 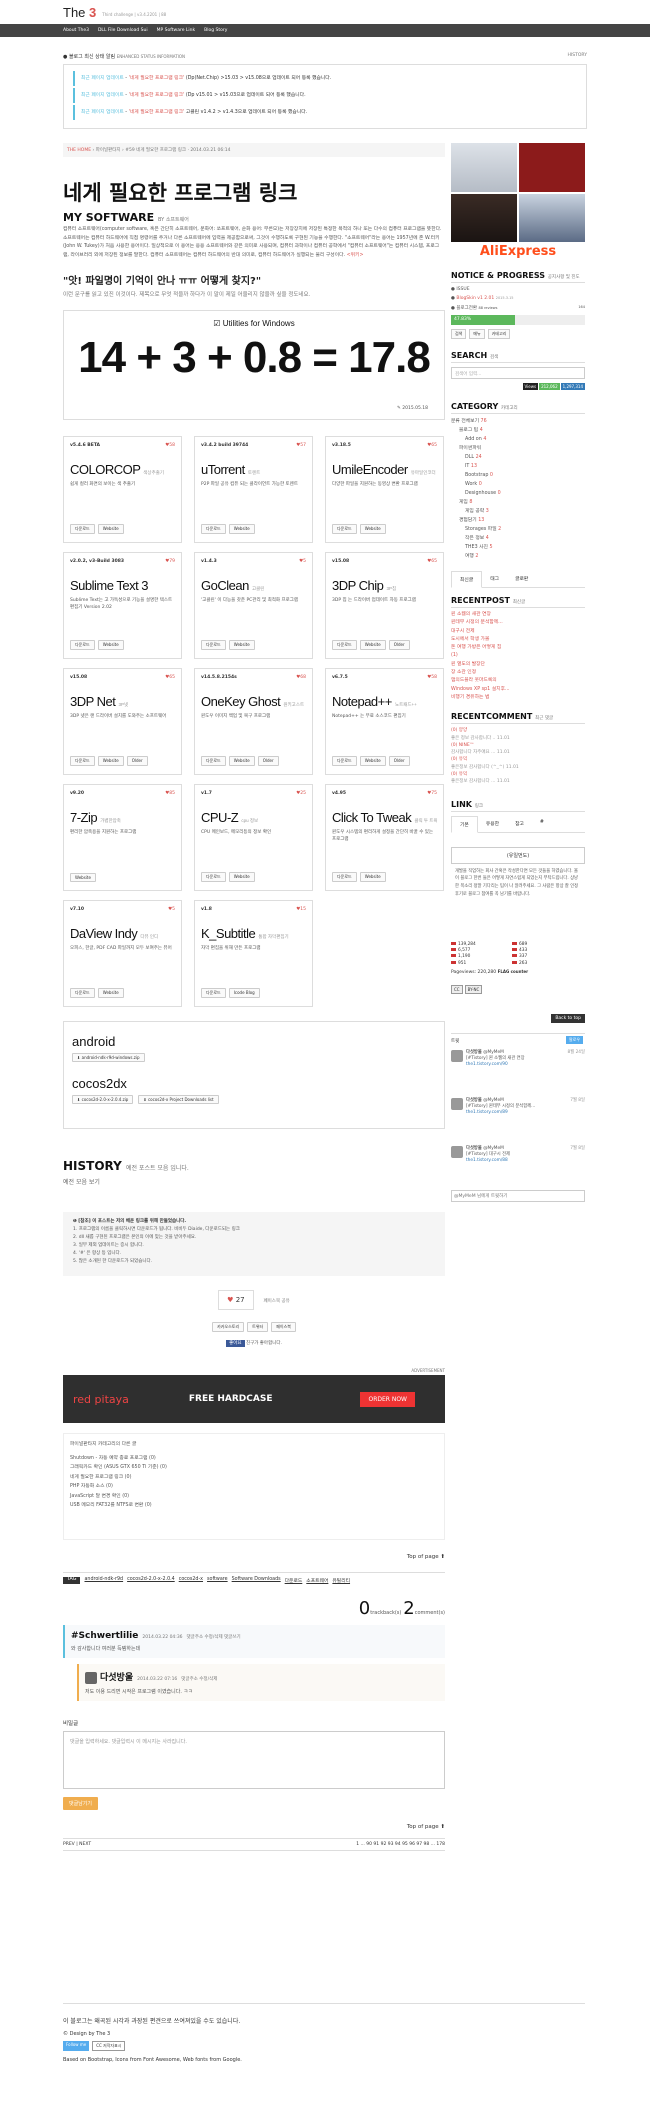 I want to click on category-item: 분류 전체보기 76, so click(x=518, y=421).